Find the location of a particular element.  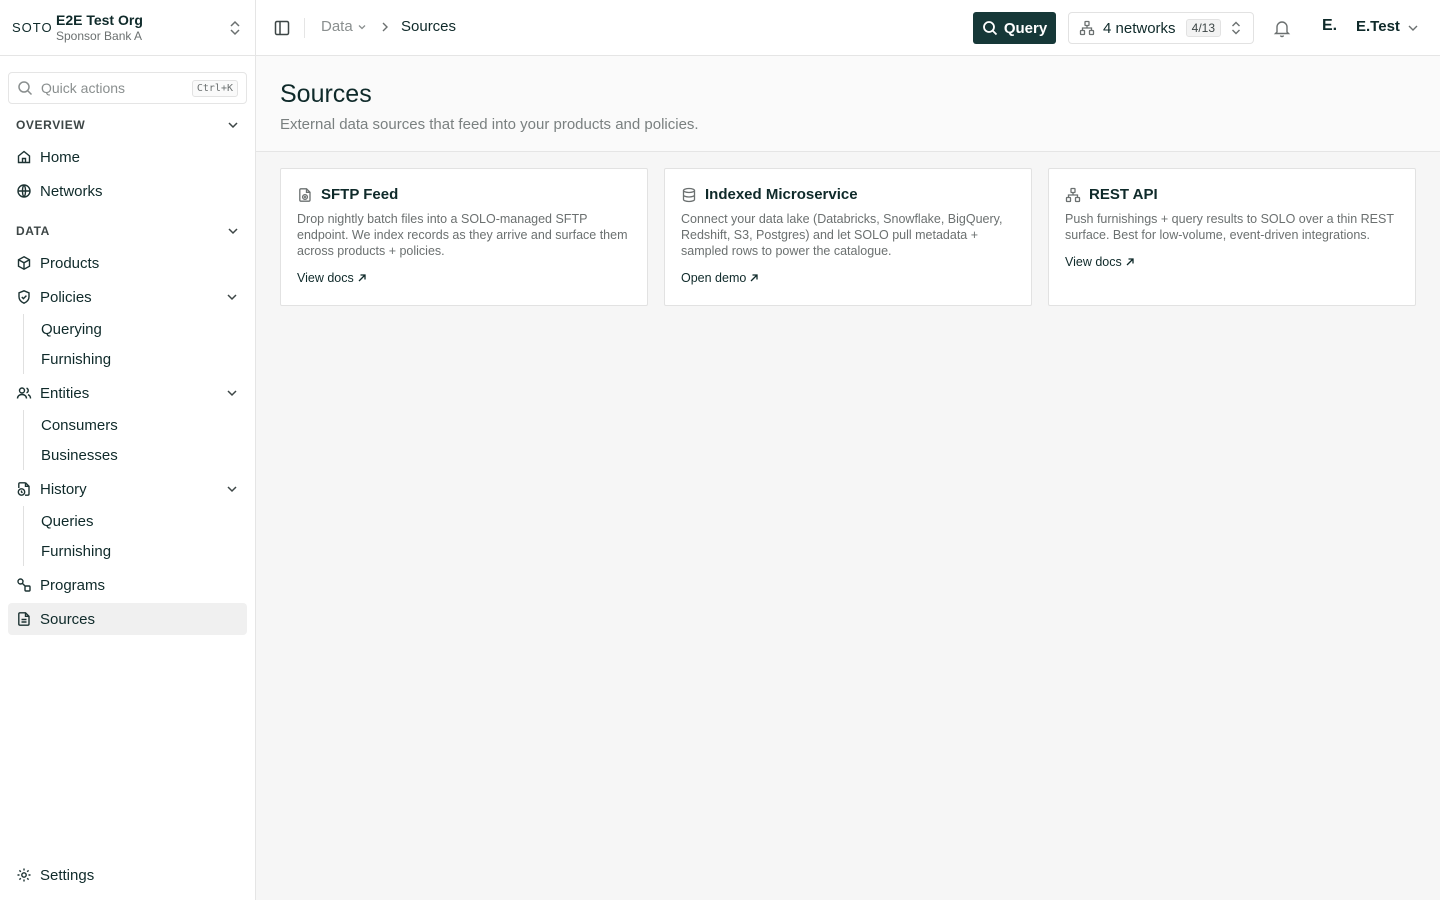

open-demo-link: Open demo is located at coordinates (848, 278).